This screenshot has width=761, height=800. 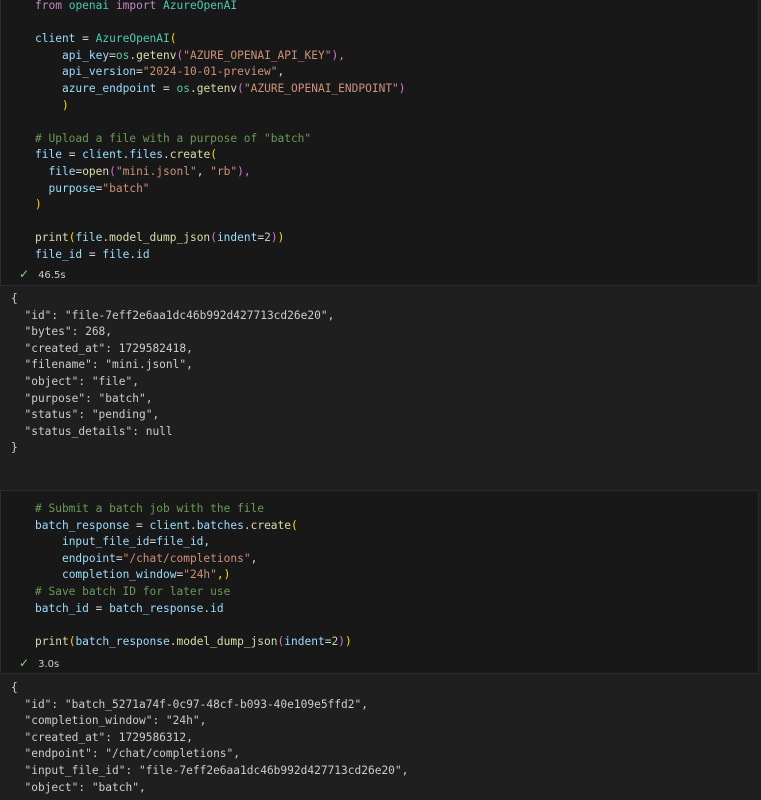 I want to click on param-name: purpose, so click(x=72, y=188).